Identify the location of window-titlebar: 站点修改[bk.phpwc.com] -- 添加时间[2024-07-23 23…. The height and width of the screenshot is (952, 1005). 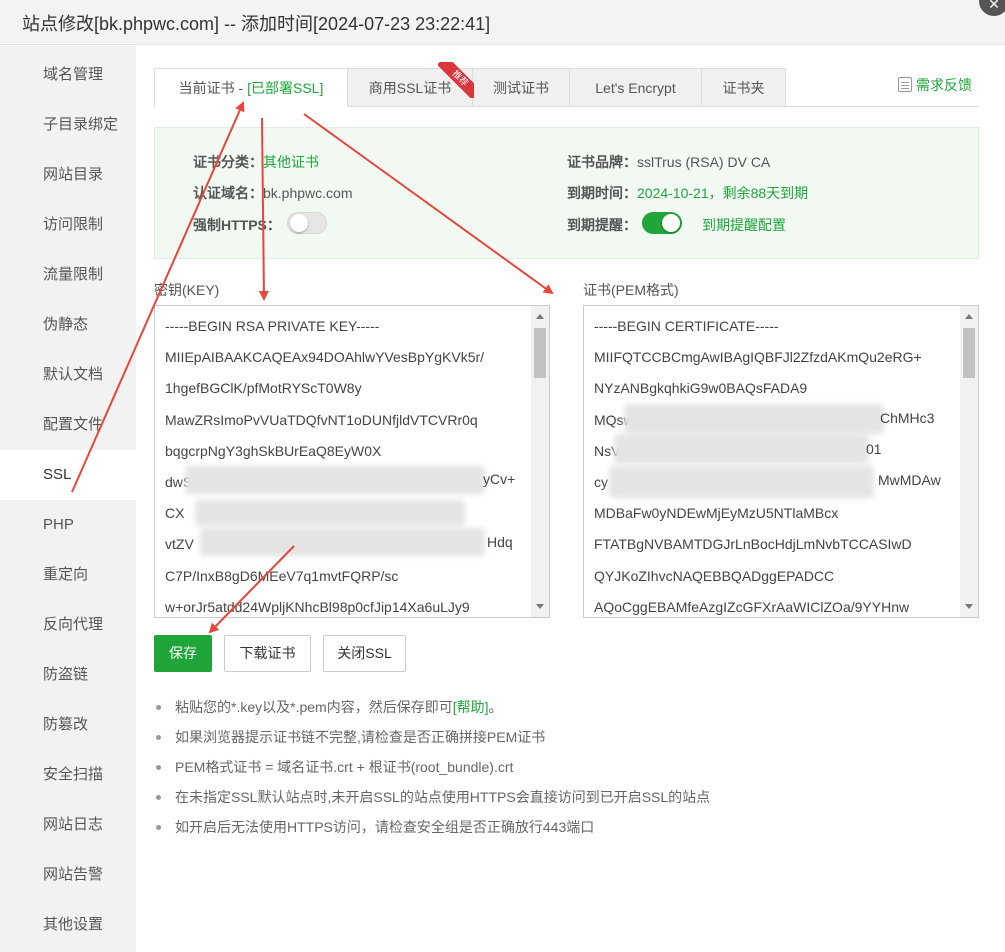
(502, 22).